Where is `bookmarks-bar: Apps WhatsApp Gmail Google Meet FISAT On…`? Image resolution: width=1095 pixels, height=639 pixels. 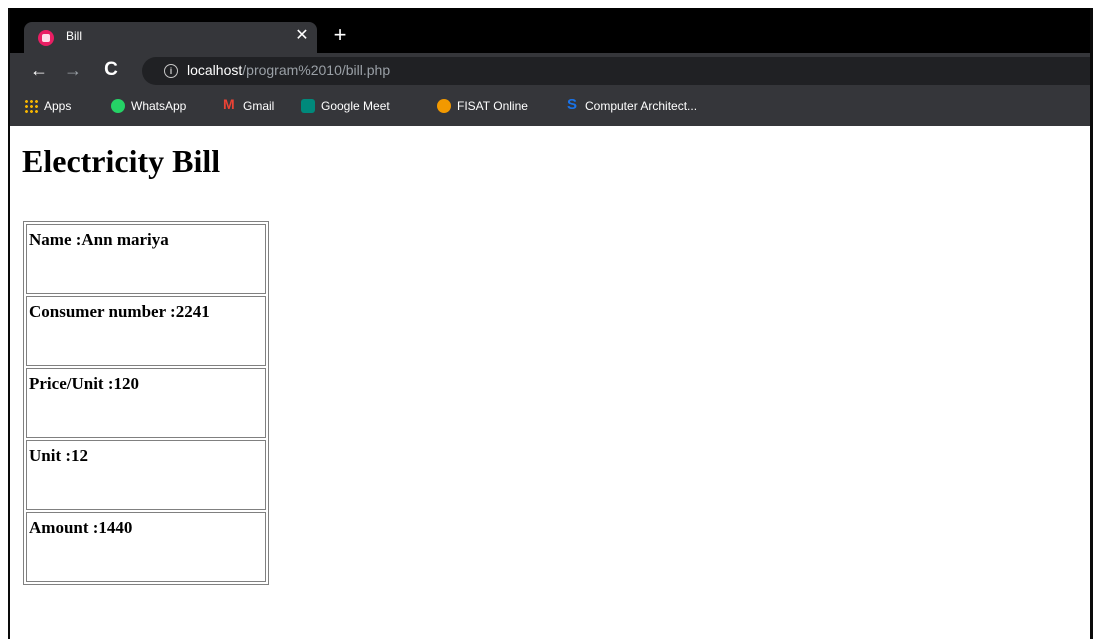 bookmarks-bar: Apps WhatsApp Gmail Google Meet FISAT On… is located at coordinates (550, 108).